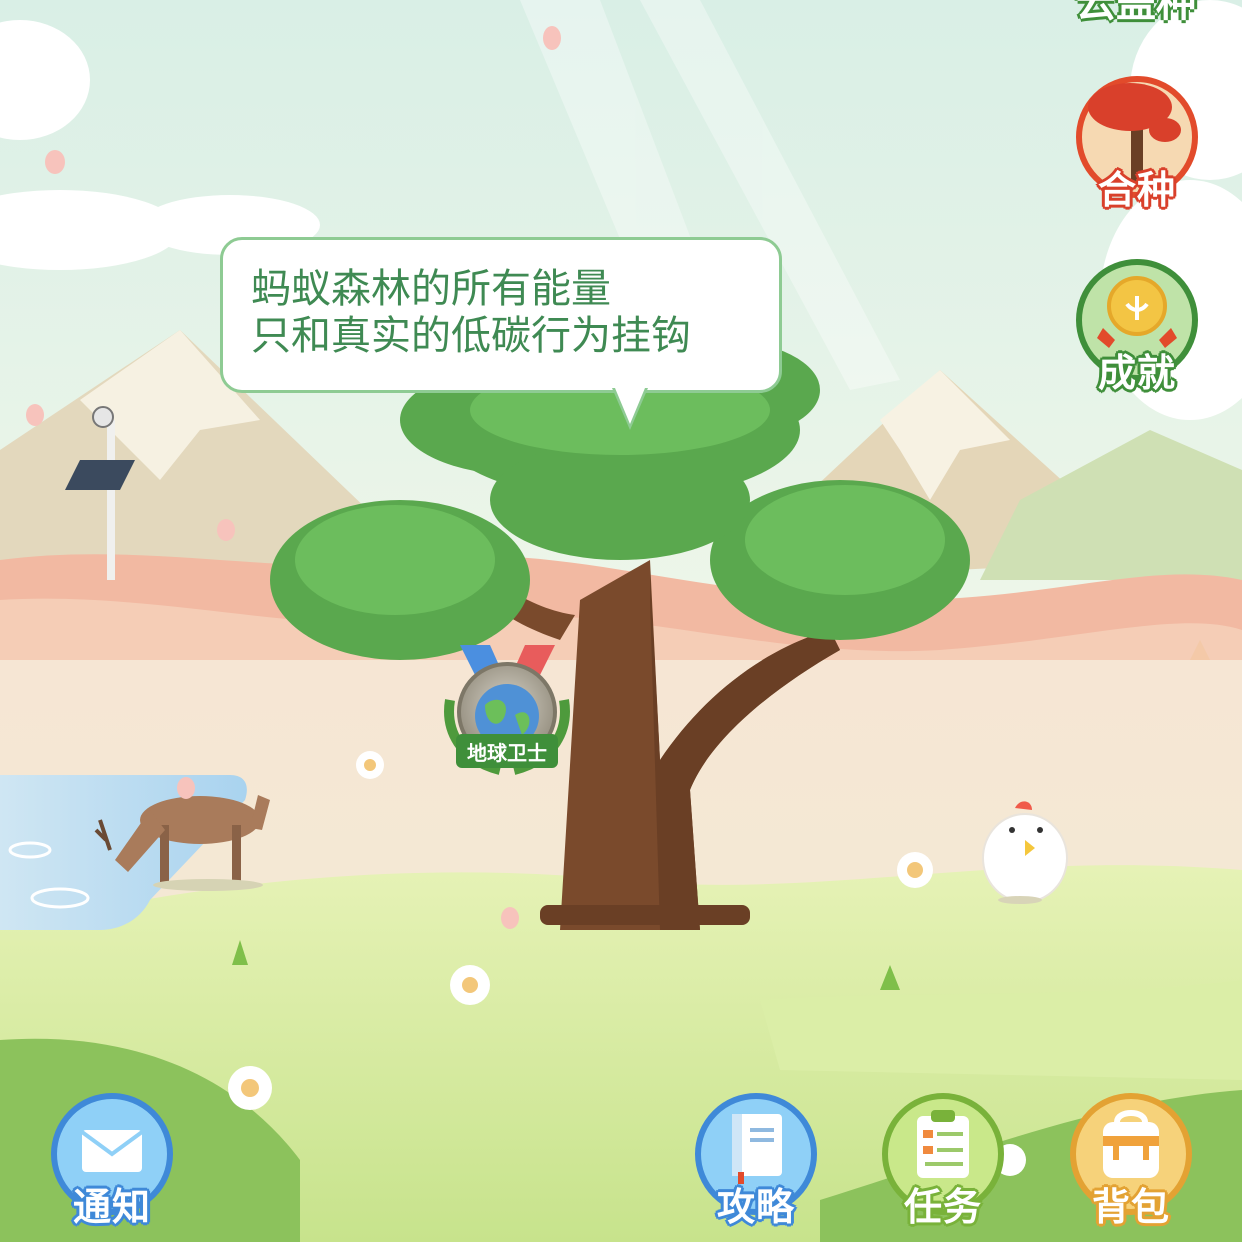  I want to click on speech-bubble: 蚂蚁森林的所有能量 只和真实的低碳行为挂钩, so click(501, 315).